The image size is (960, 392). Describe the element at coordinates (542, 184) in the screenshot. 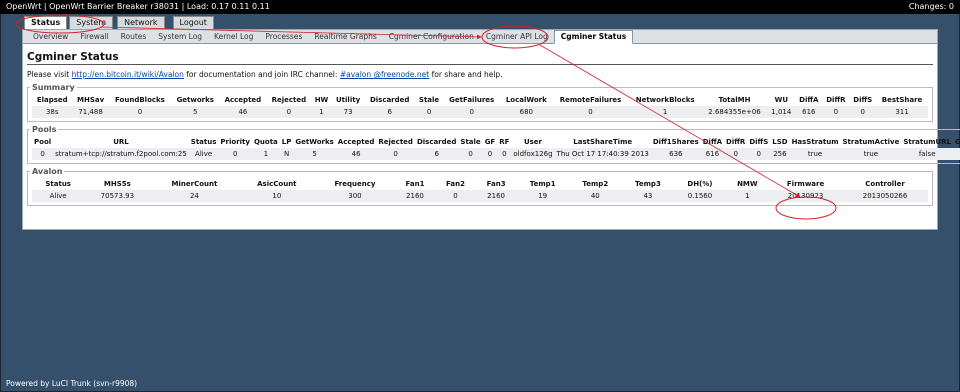

I see `column-header: Temp1` at that location.